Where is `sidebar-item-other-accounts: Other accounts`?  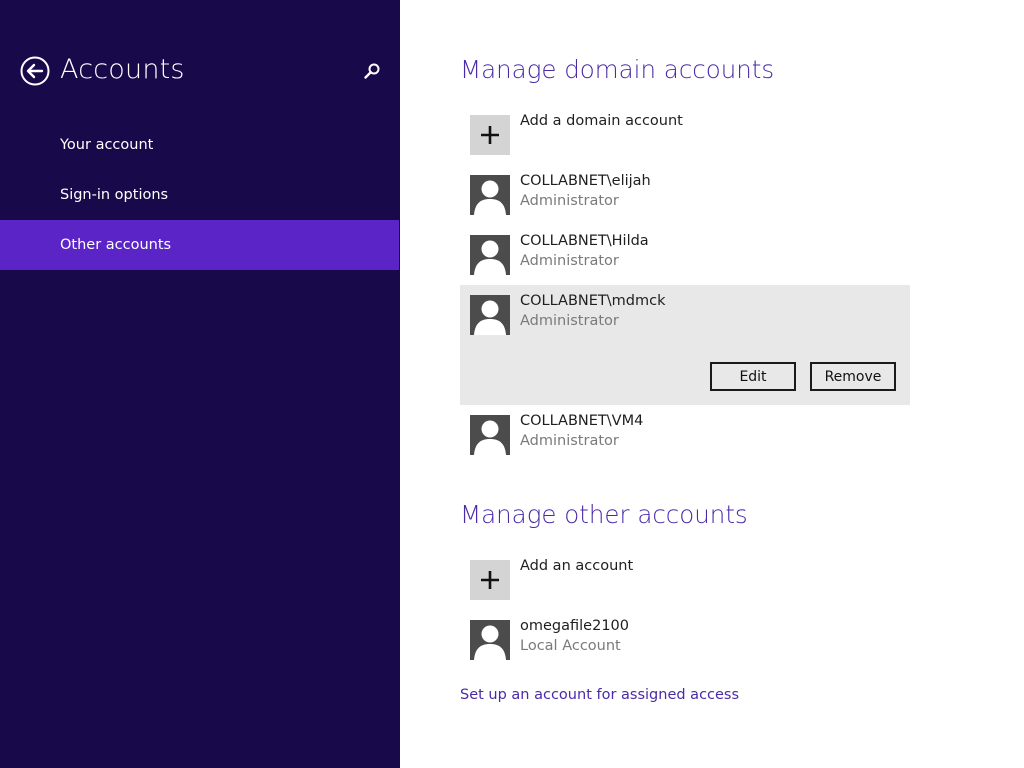
sidebar-item-other-accounts: Other accounts is located at coordinates (199, 245).